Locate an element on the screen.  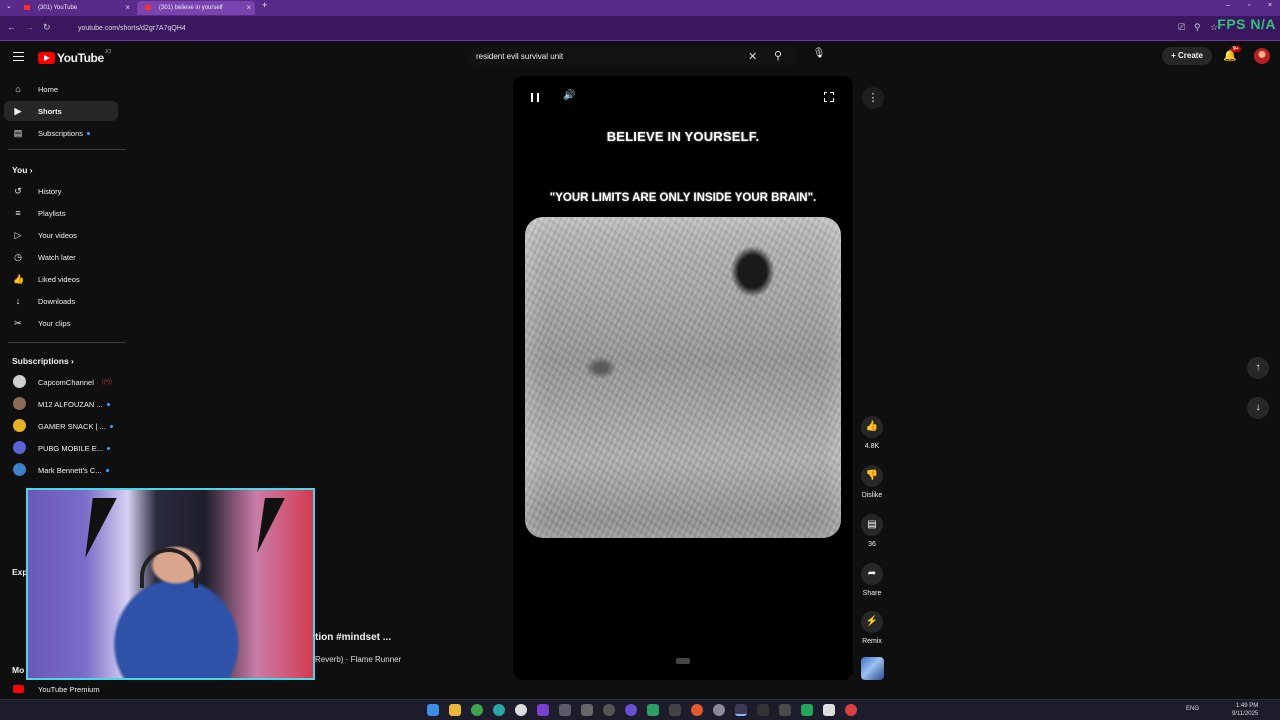
reload-icon: ↻ is located at coordinates (47, 27).